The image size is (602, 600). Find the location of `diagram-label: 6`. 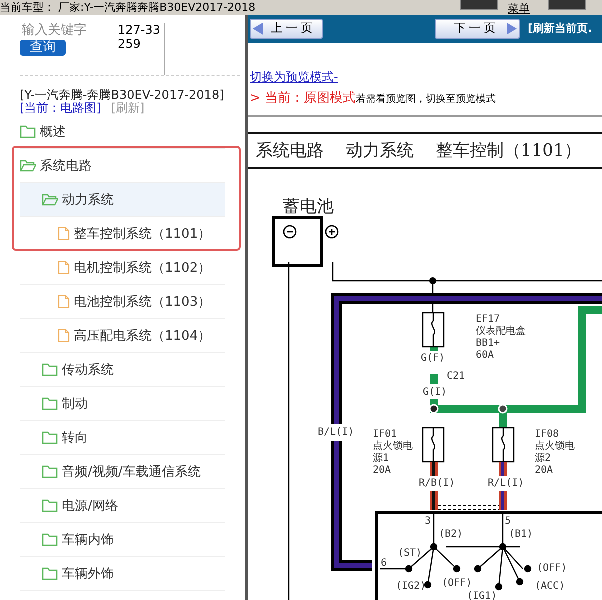

diagram-label: 6 is located at coordinates (384, 563).